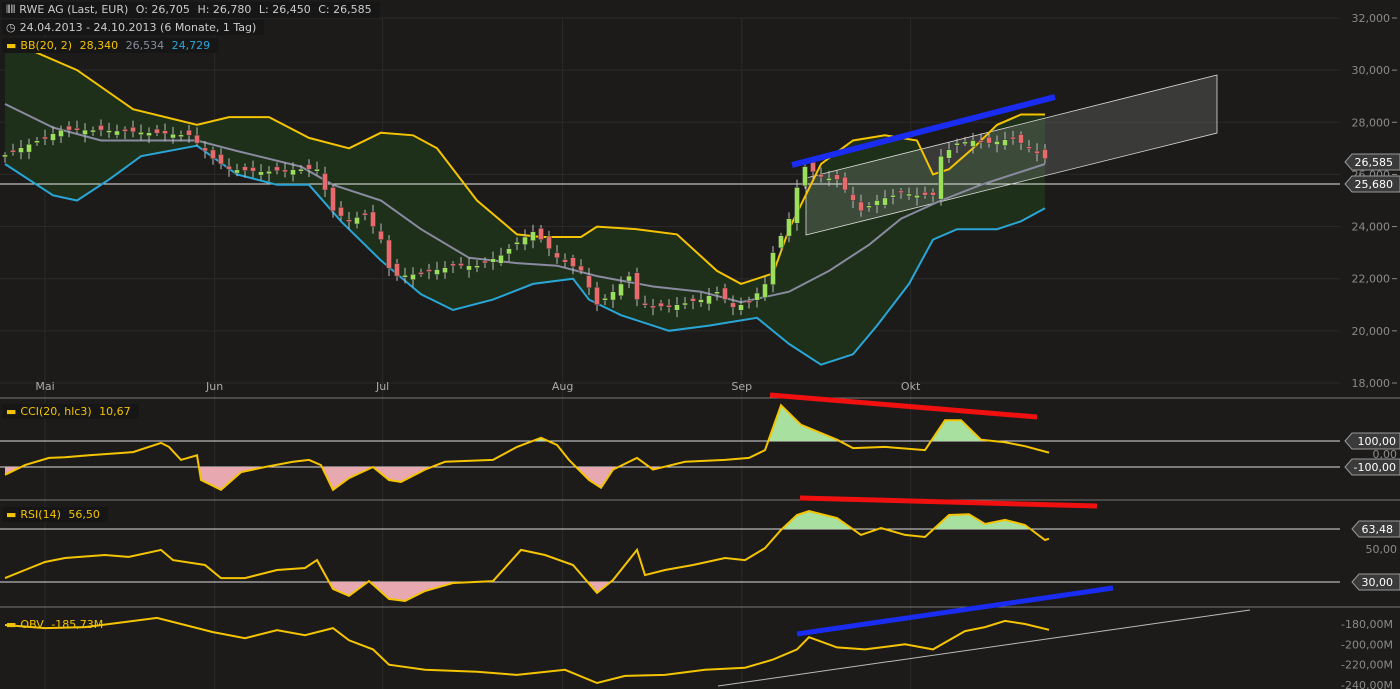 The height and width of the screenshot is (689, 1400). I want to click on obv-tick-label: -240,00M, so click(1367, 684).